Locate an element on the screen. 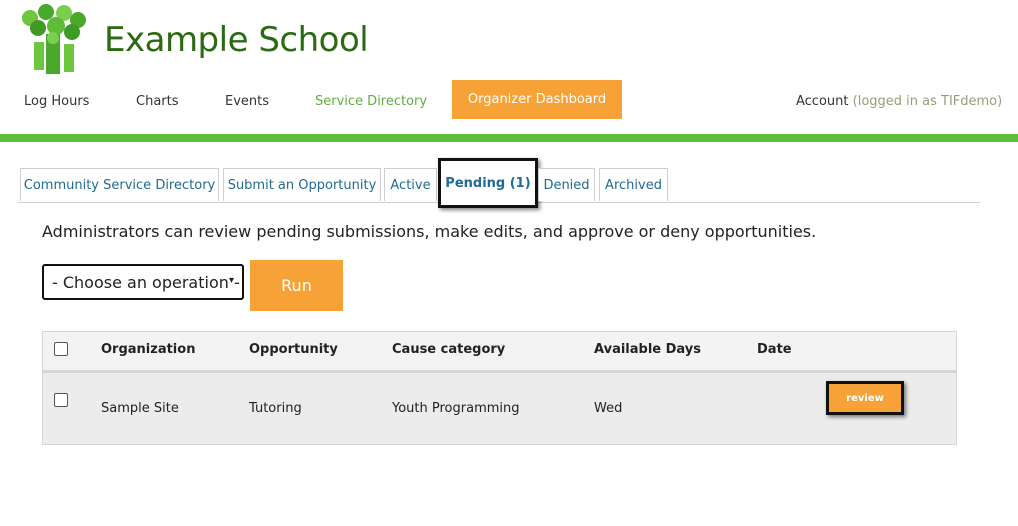  operation-select: - Choose an operation - ▾ is located at coordinates (143, 282).